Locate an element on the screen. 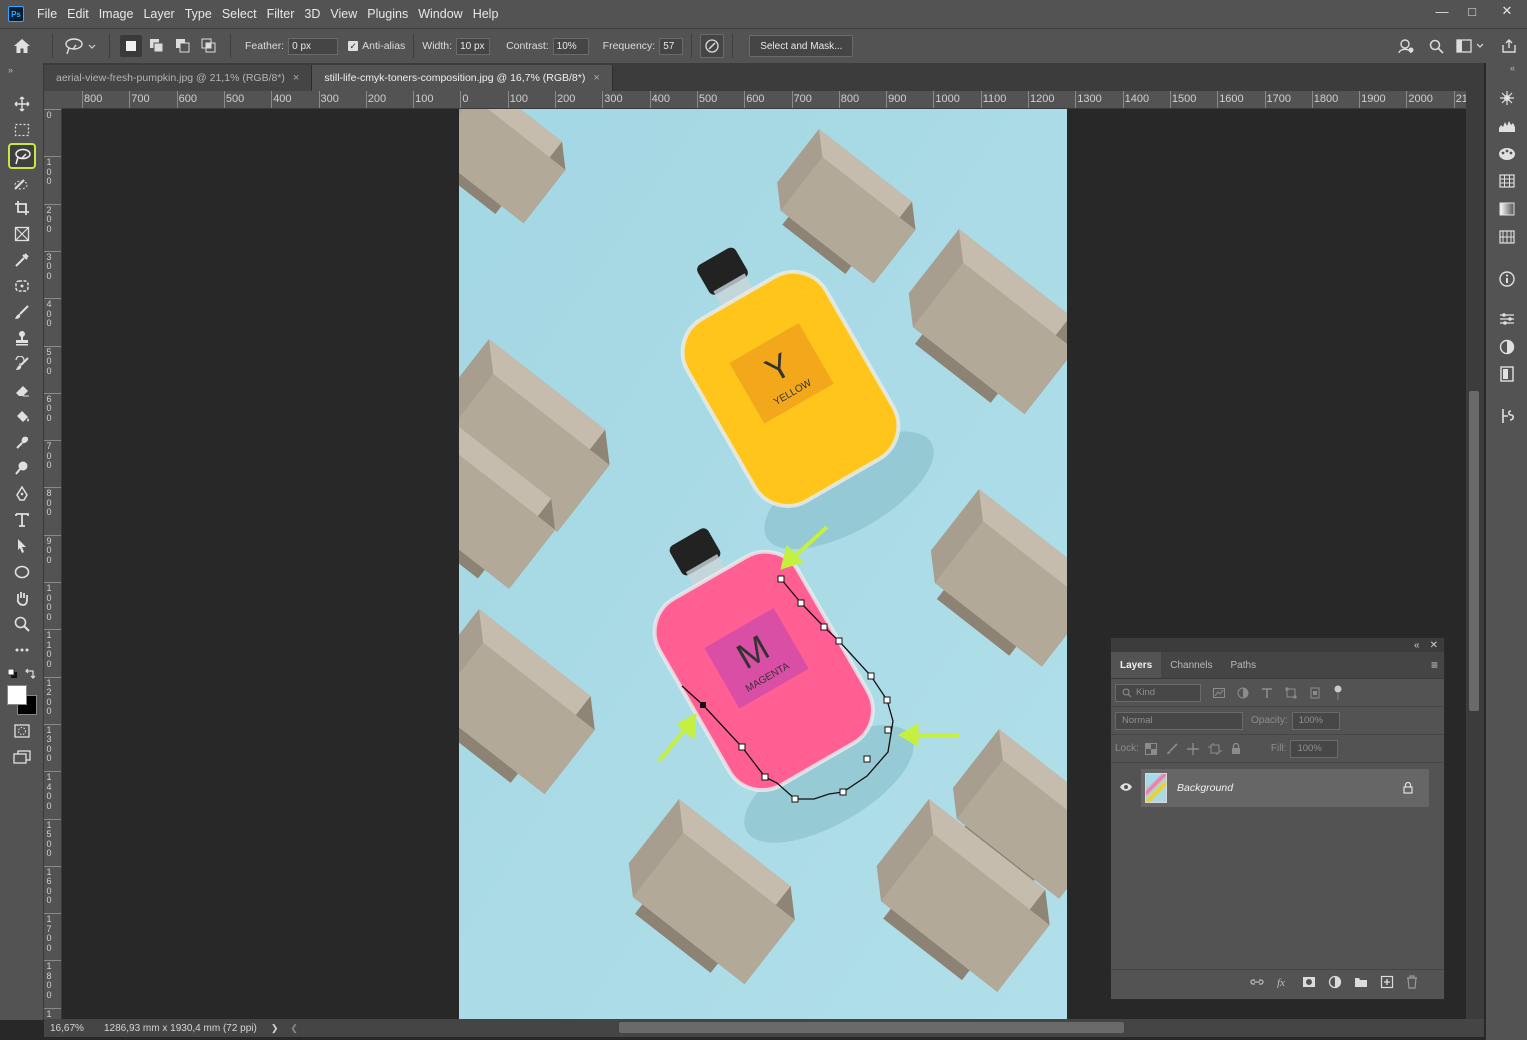 The image size is (1527, 1040). menu-filter: Filter is located at coordinates (281, 14).